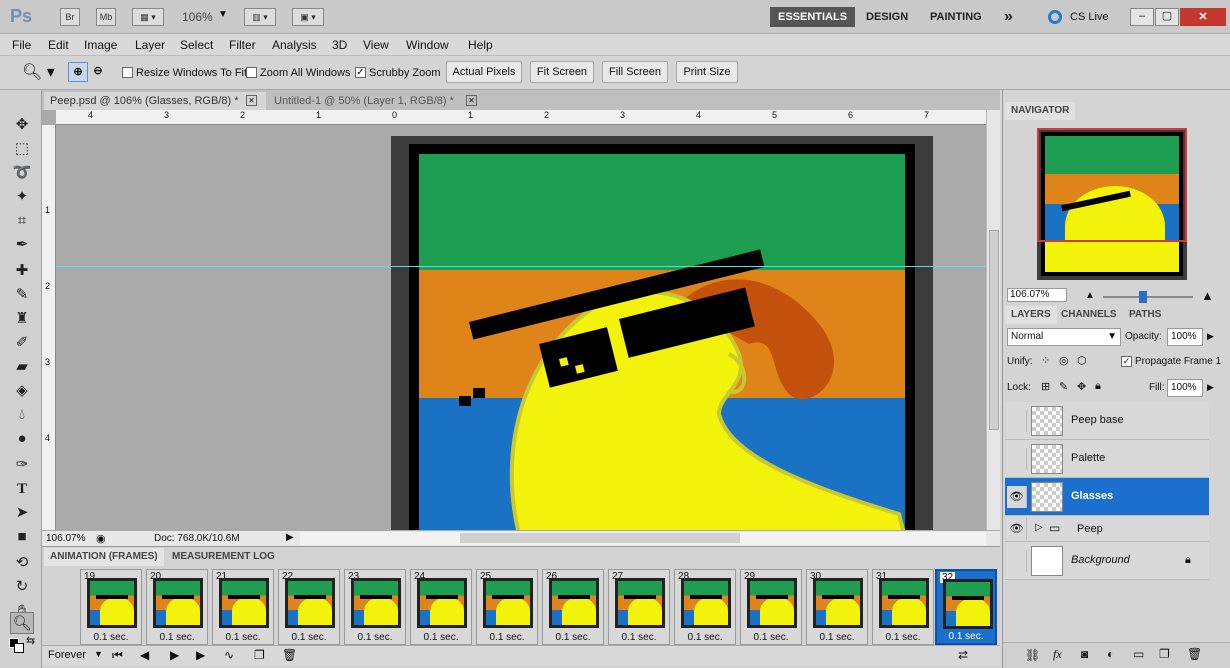 This screenshot has width=1230, height=668. Describe the element at coordinates (887, 17) in the screenshot. I see `workspace-design: DESIGN` at that location.